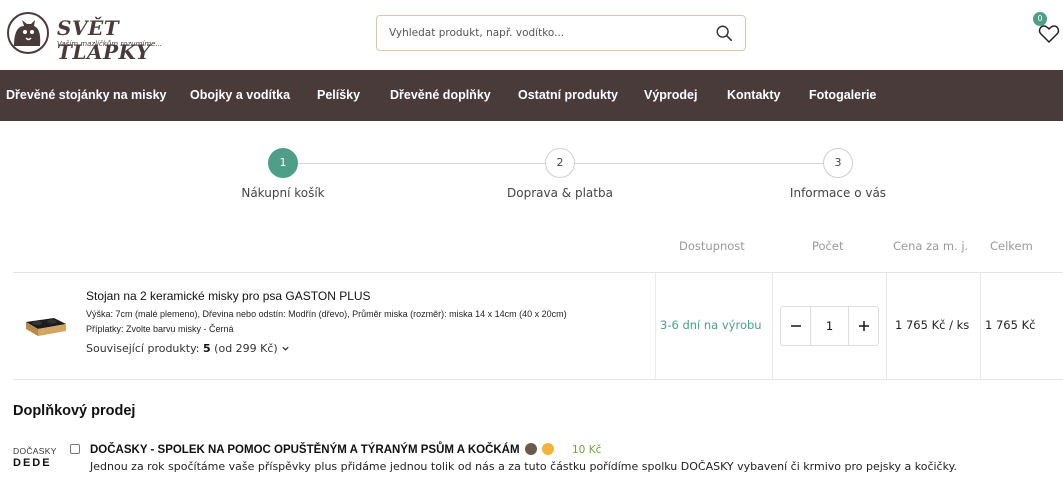 The width and height of the screenshot is (1063, 484). Describe the element at coordinates (240, 95) in the screenshot. I see `nav-item-collars-leashes: Obojky a vodítka` at that location.